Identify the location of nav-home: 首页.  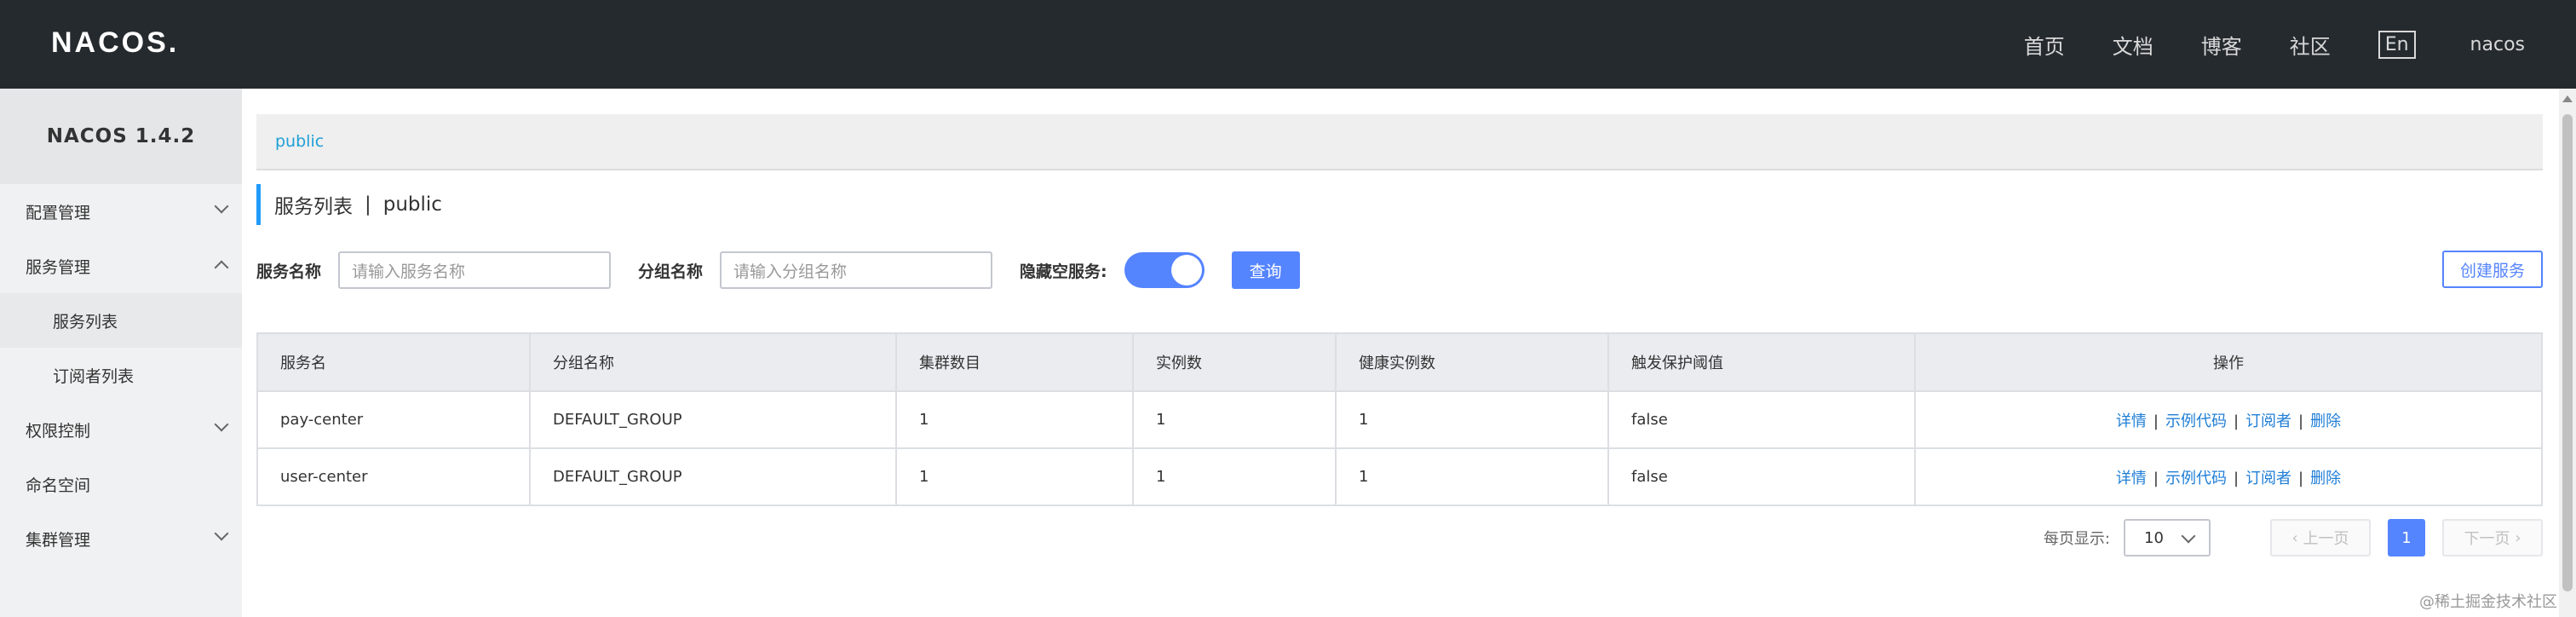
(2045, 45).